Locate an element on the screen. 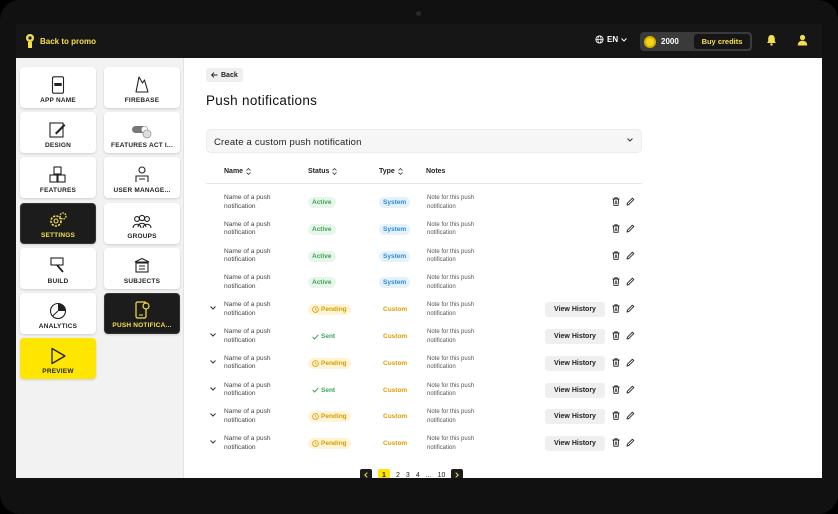 The width and height of the screenshot is (838, 514). back-button: Back is located at coordinates (224, 75).